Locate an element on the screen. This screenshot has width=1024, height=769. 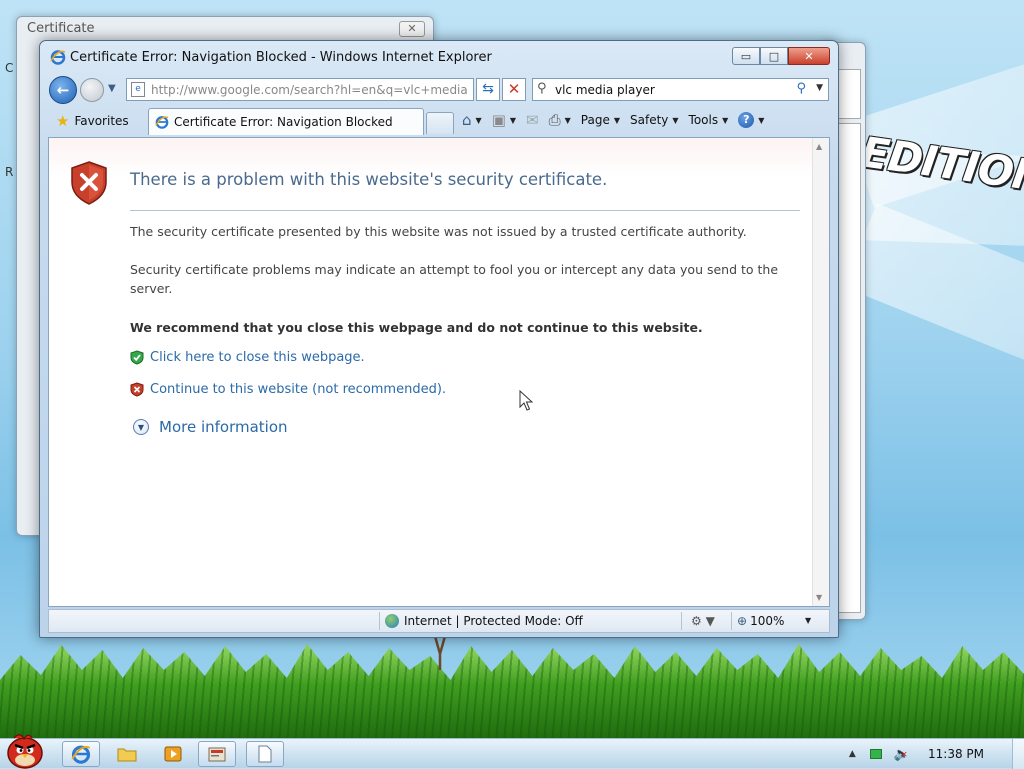
tab-ie-icon is located at coordinates (162, 122).